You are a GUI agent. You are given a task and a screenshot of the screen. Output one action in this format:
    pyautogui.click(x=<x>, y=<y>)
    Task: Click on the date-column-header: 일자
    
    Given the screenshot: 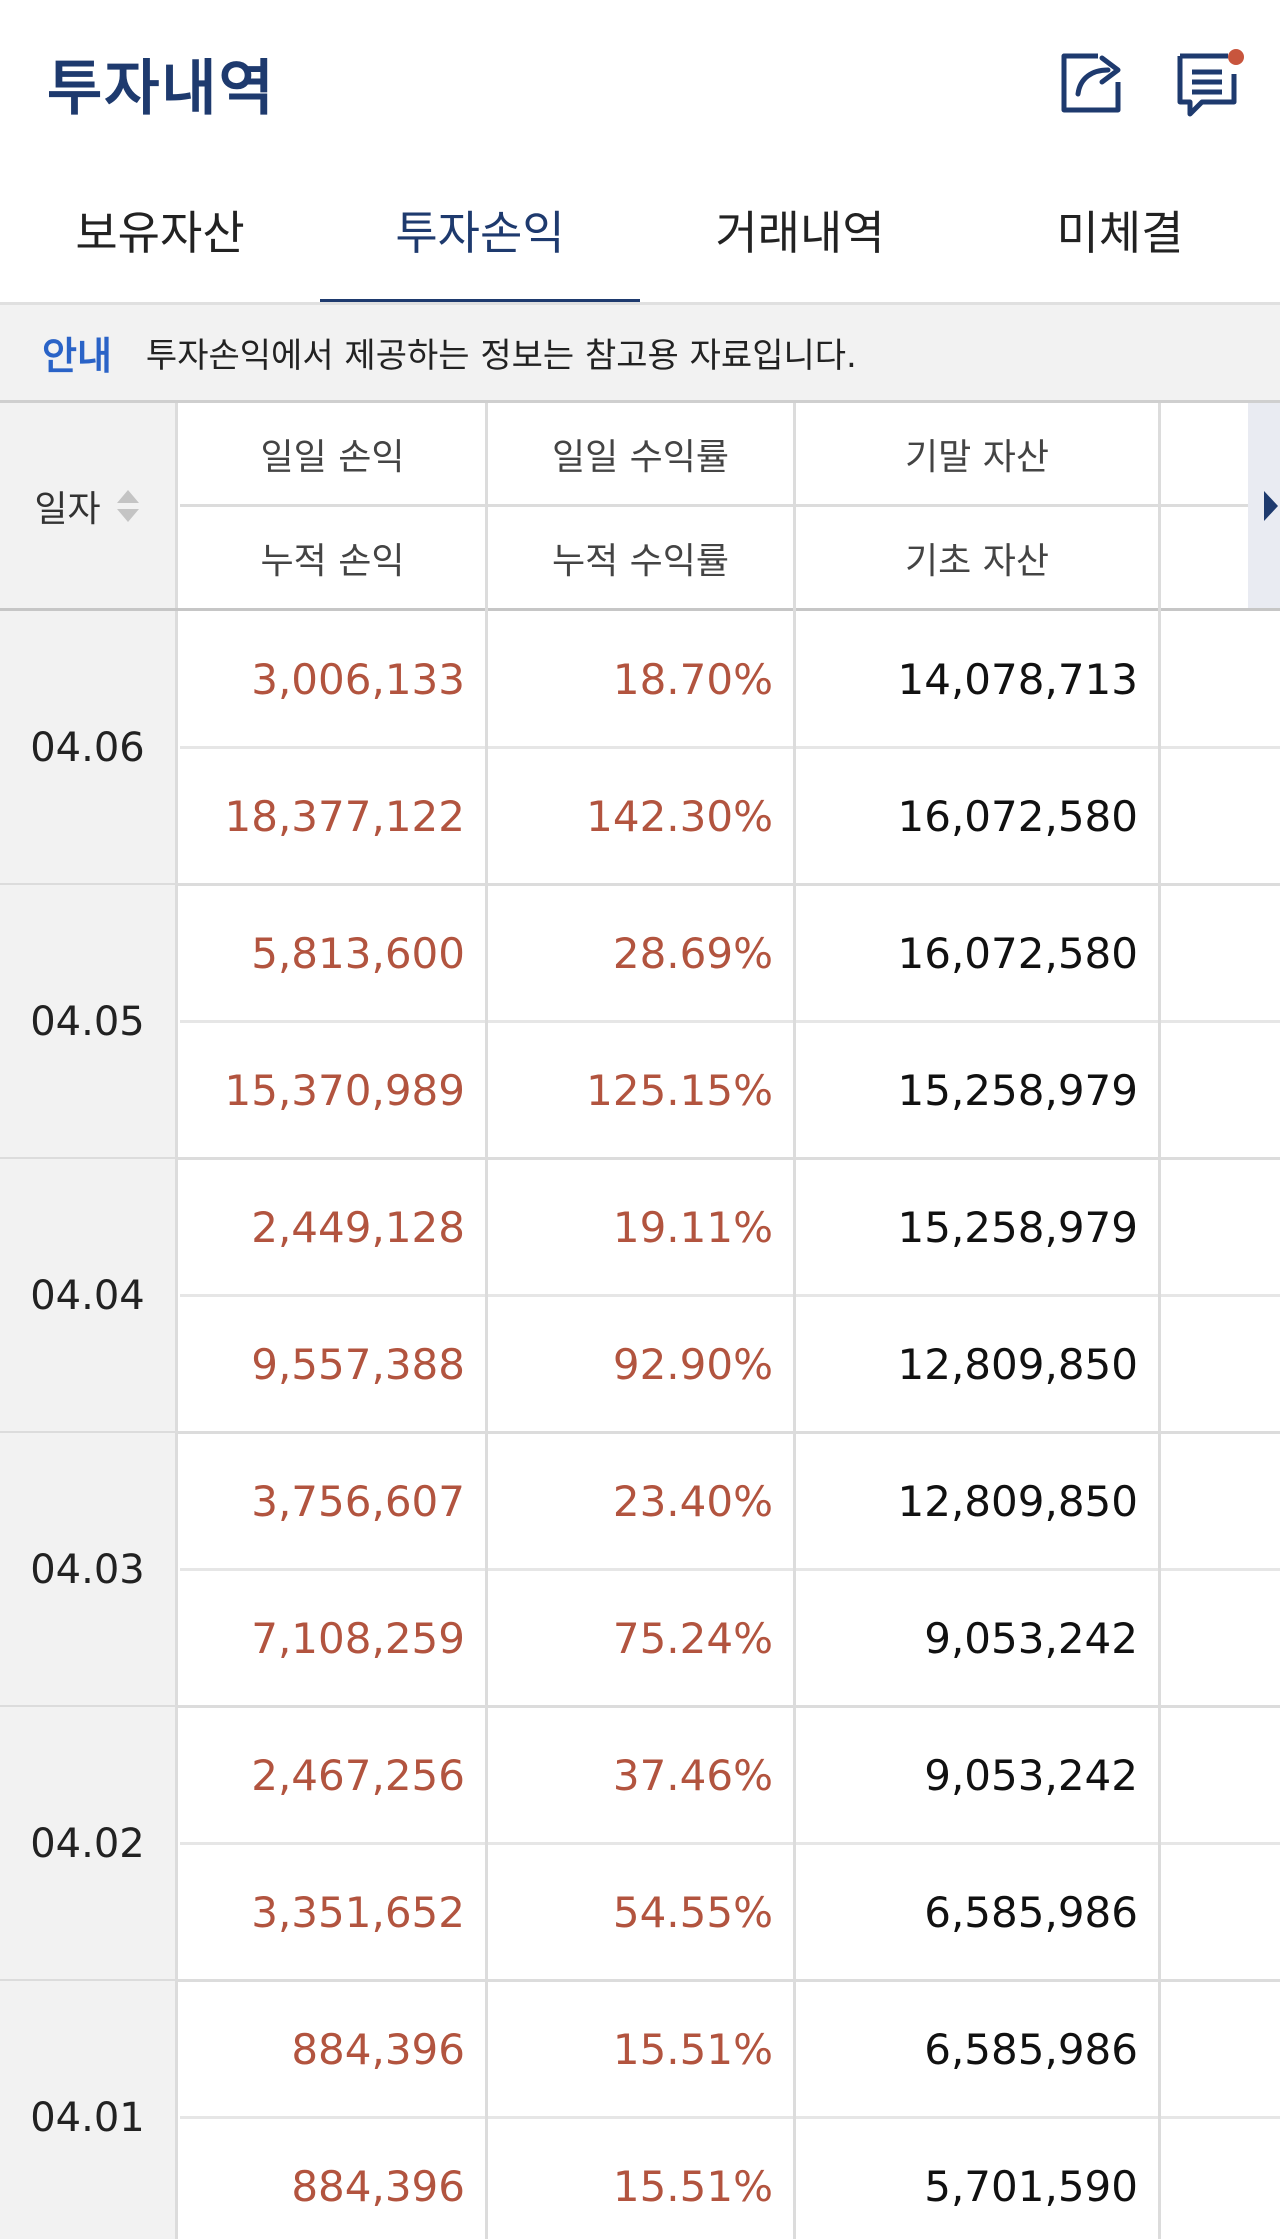 What is the action you would take?
    pyautogui.click(x=89, y=506)
    